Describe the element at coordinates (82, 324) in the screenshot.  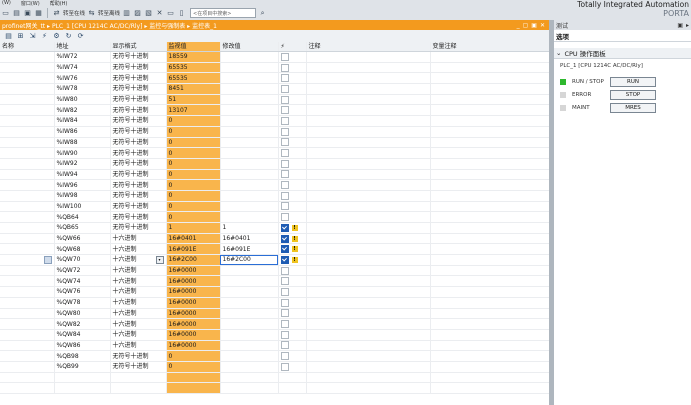
I see `row-address: %QW82` at that location.